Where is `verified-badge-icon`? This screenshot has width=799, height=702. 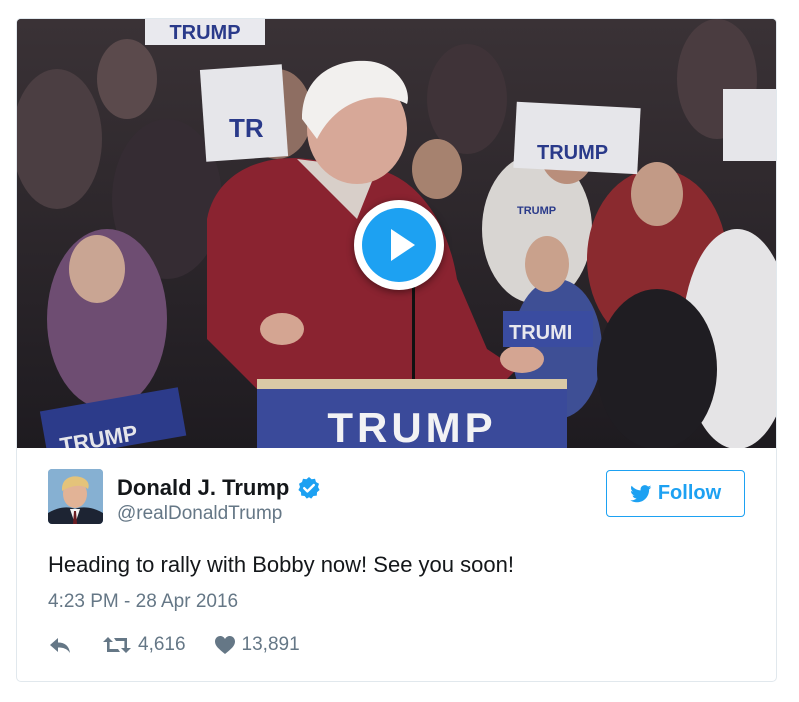 verified-badge-icon is located at coordinates (309, 488).